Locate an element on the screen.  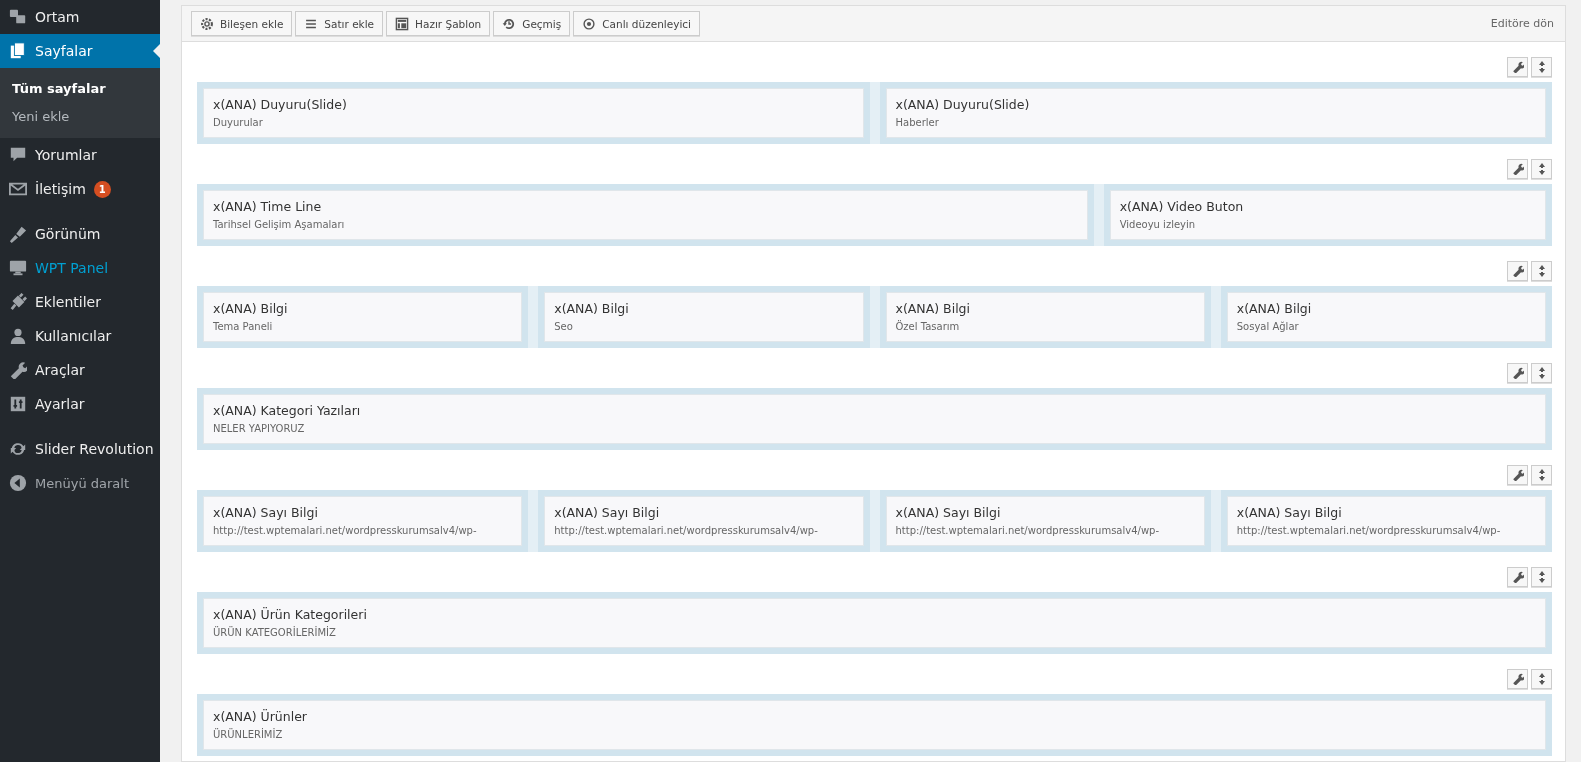
widget-card: x(ANA) Kategori Yazıları NELER YAPIYORUZ is located at coordinates (874, 419).